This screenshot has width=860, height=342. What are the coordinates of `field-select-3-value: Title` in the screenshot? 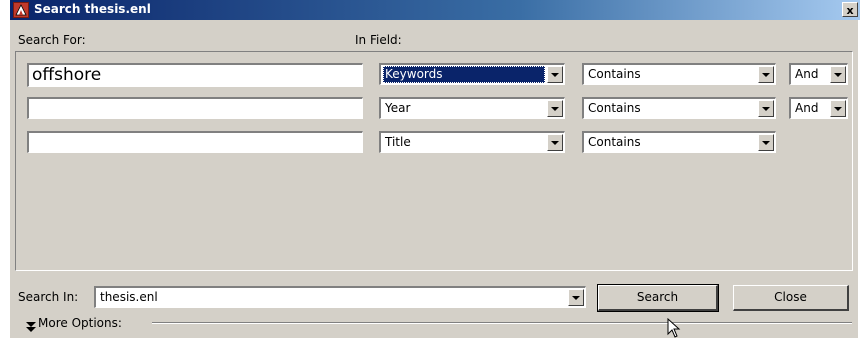 It's located at (398, 142).